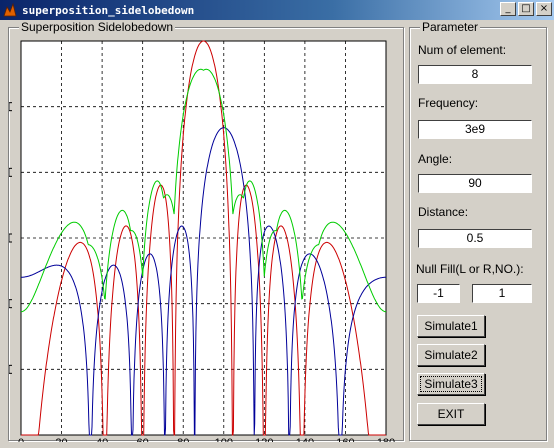  I want to click on close-button: ×, so click(544, 9).